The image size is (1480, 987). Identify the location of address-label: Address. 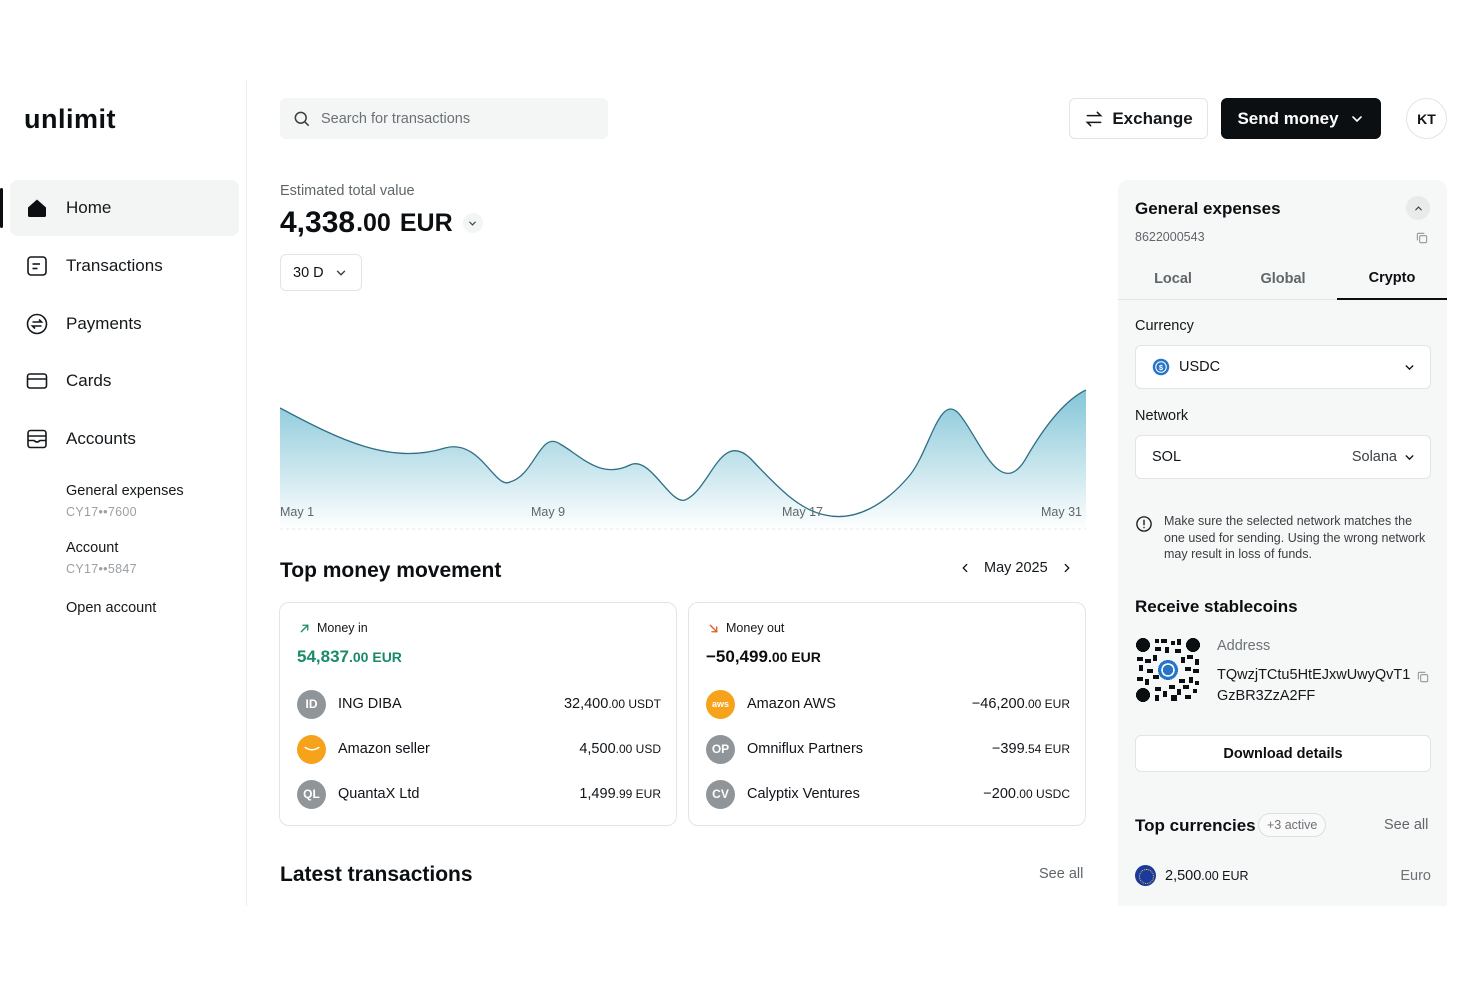
(1244, 646).